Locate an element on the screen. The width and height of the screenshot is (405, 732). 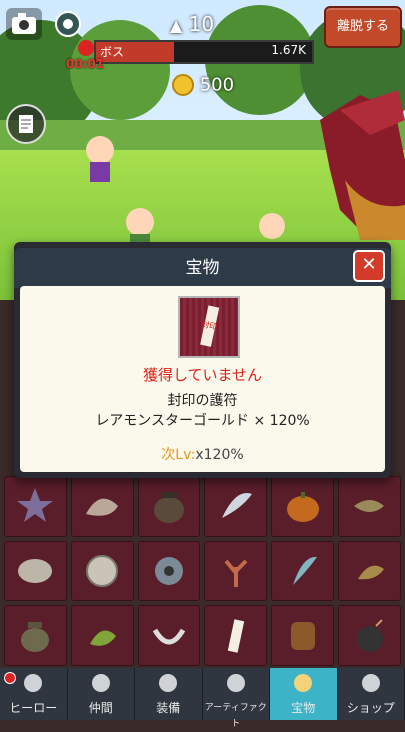
seal-charm-icon is located at coordinates (236, 636).